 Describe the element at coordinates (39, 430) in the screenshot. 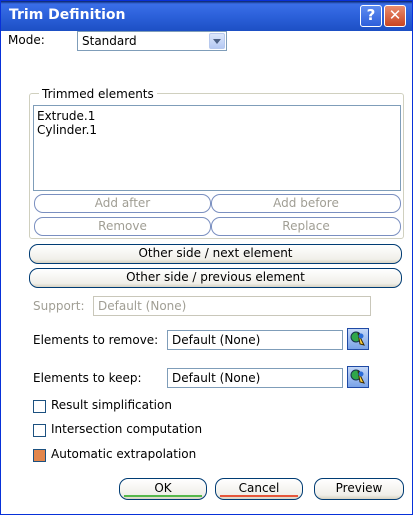

I see `intersection-computation-checkbox` at that location.